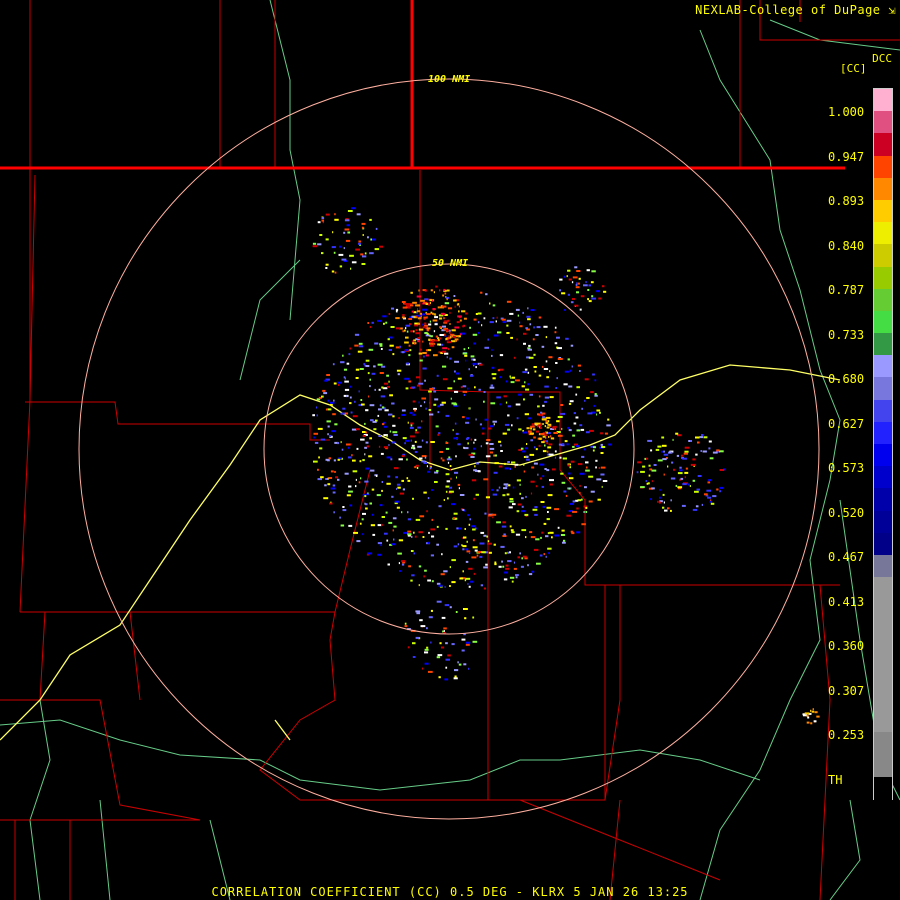 The height and width of the screenshot is (900, 900). What do you see at coordinates (846, 379) in the screenshot?
I see `colorbar-tick-label: 0.680` at bounding box center [846, 379].